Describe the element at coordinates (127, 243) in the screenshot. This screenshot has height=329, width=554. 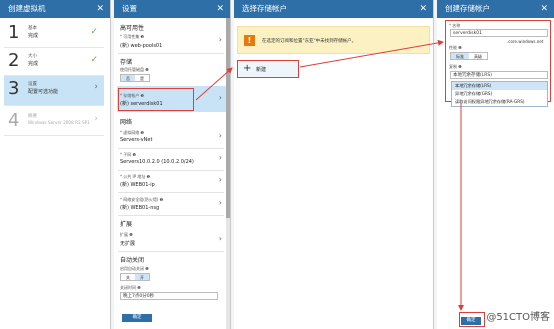
I see `extensions-value: 无扩展` at that location.